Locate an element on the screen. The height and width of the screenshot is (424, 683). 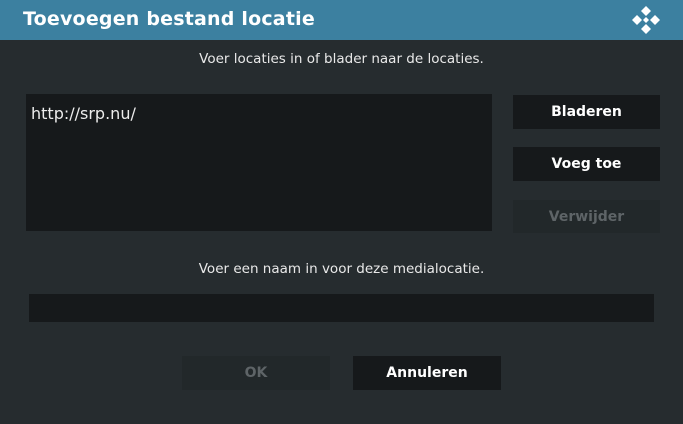
dialog-title: Toevoegen bestand locatie is located at coordinates (169, 19).